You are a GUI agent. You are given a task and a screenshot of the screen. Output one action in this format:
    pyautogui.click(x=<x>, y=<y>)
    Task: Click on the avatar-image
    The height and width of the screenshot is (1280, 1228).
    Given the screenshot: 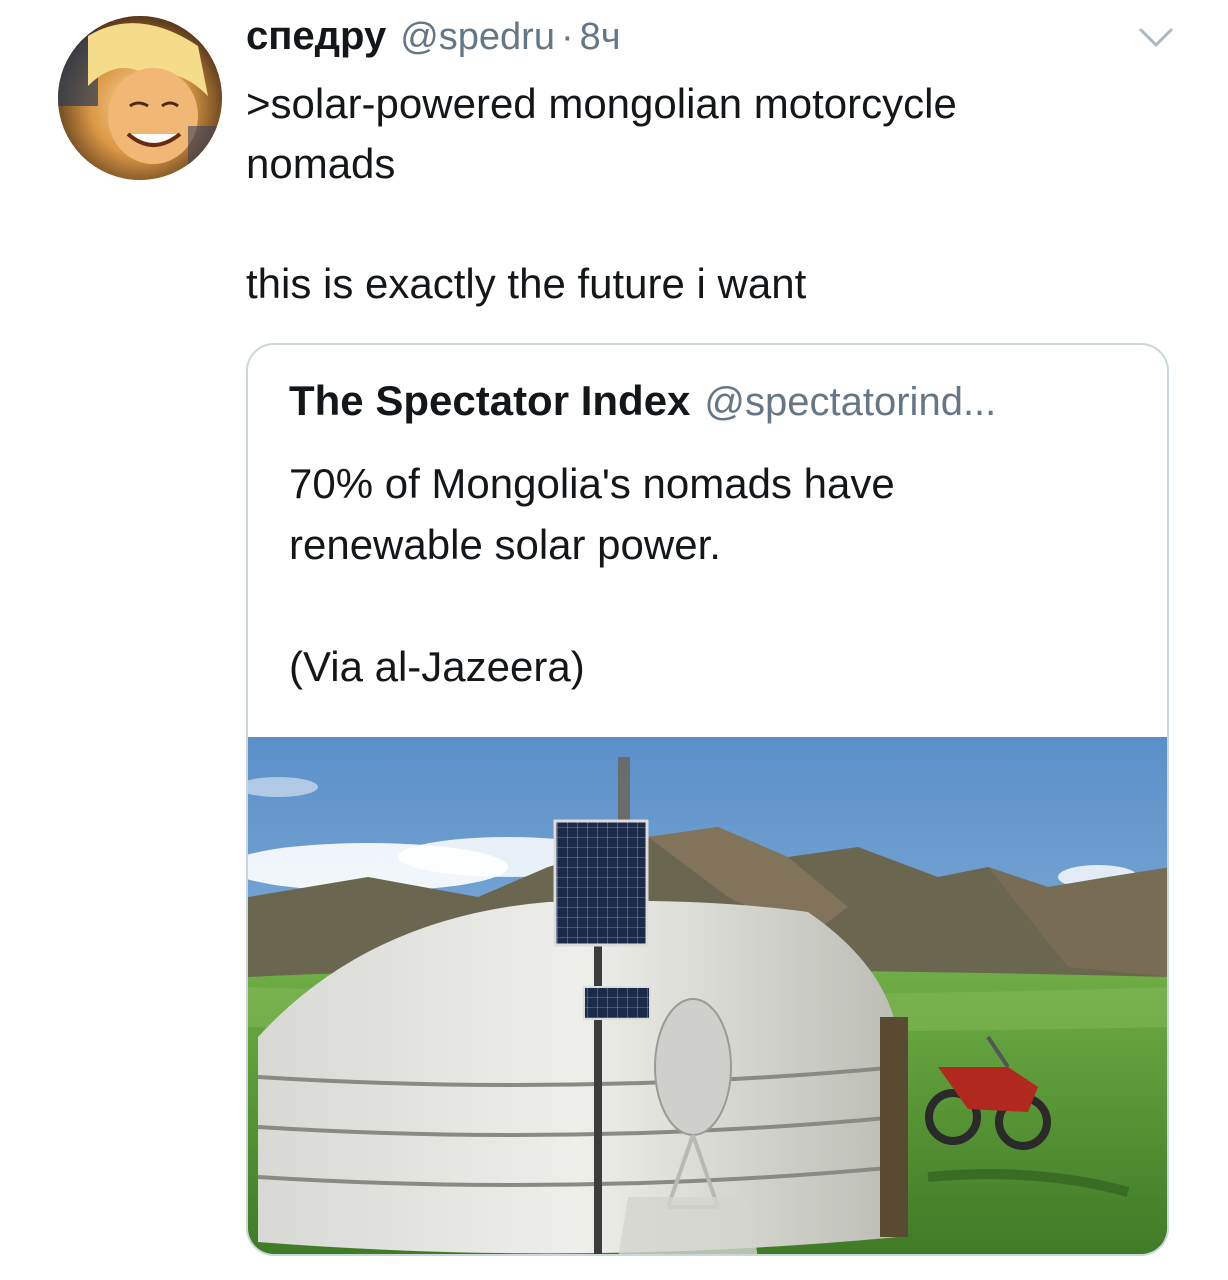 What is the action you would take?
    pyautogui.click(x=140, y=98)
    